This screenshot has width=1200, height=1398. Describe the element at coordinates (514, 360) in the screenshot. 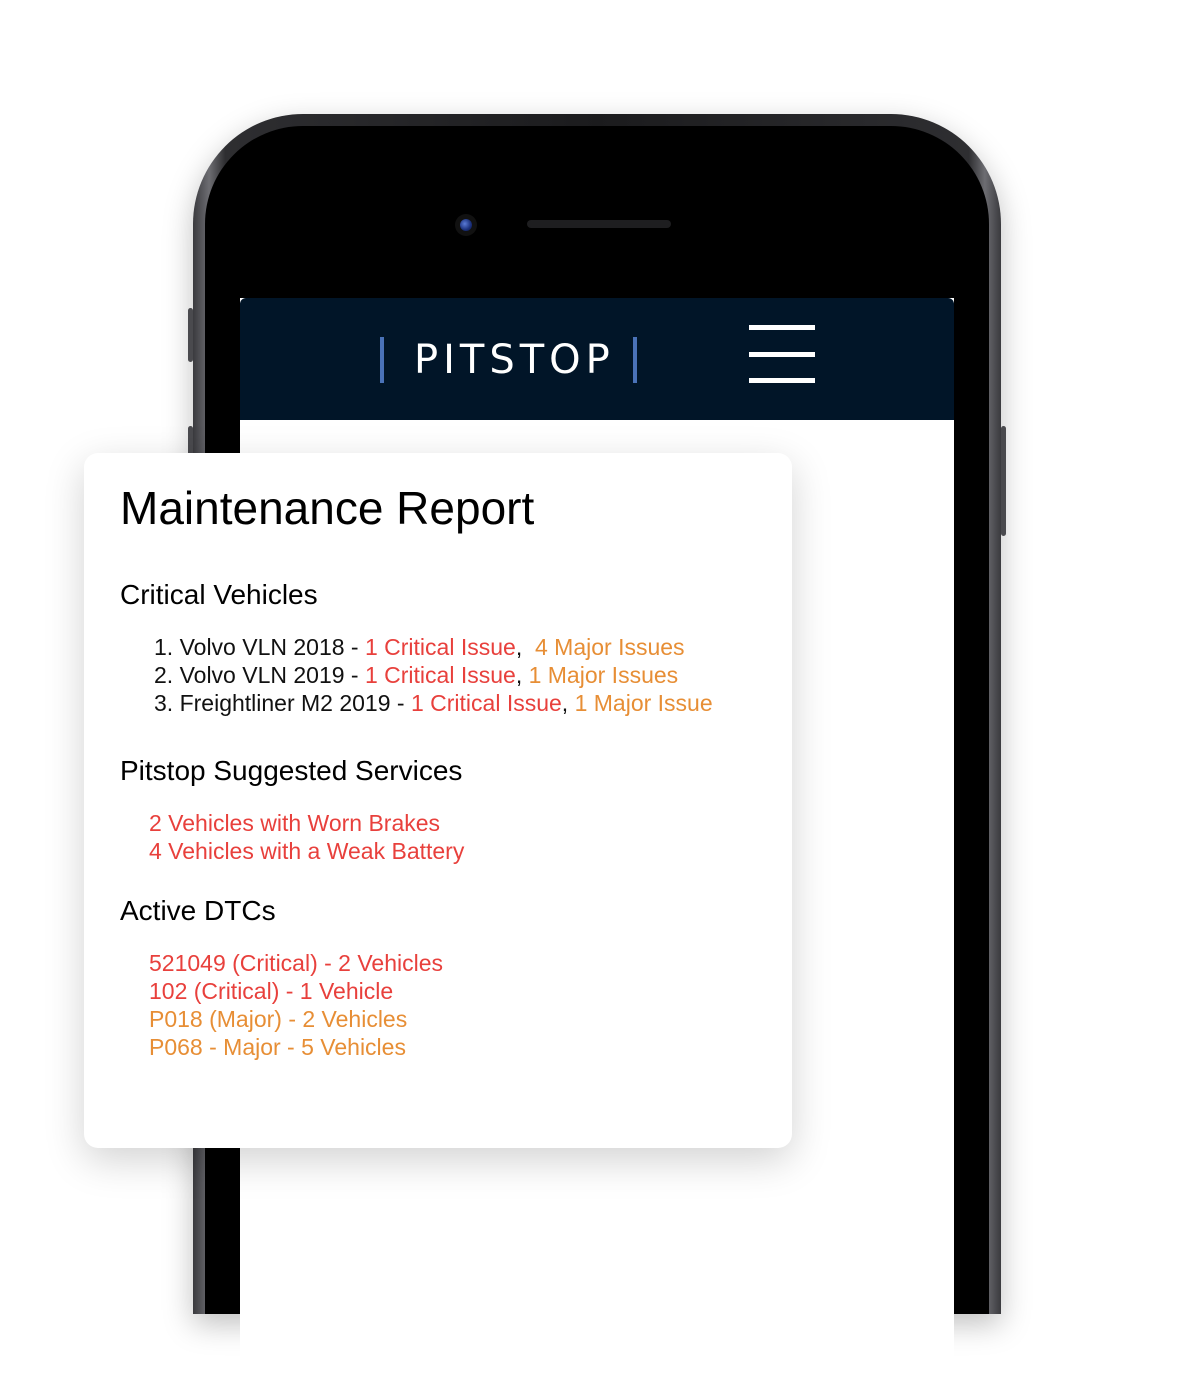

I see `logo-text: PITSTOP` at that location.